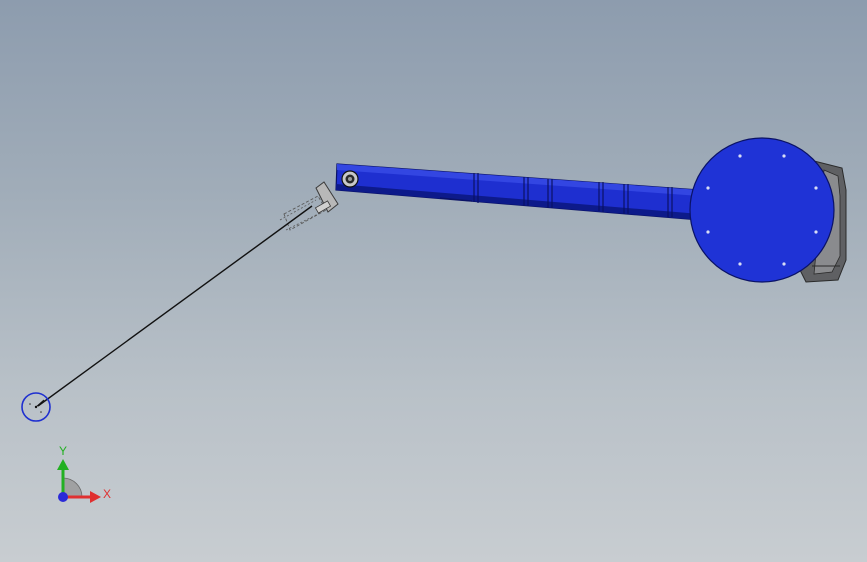 This screenshot has width=867, height=562. What do you see at coordinates (63, 451) in the screenshot?
I see `y-axis-label: Y` at bounding box center [63, 451].